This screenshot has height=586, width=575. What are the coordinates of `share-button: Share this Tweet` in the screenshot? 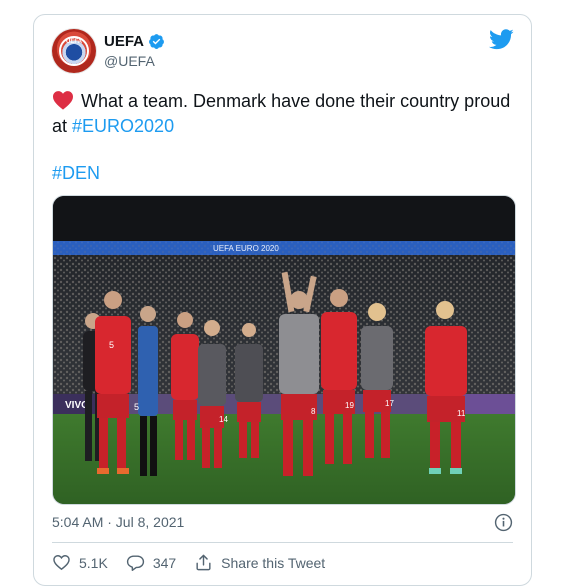 It's located at (259, 562).